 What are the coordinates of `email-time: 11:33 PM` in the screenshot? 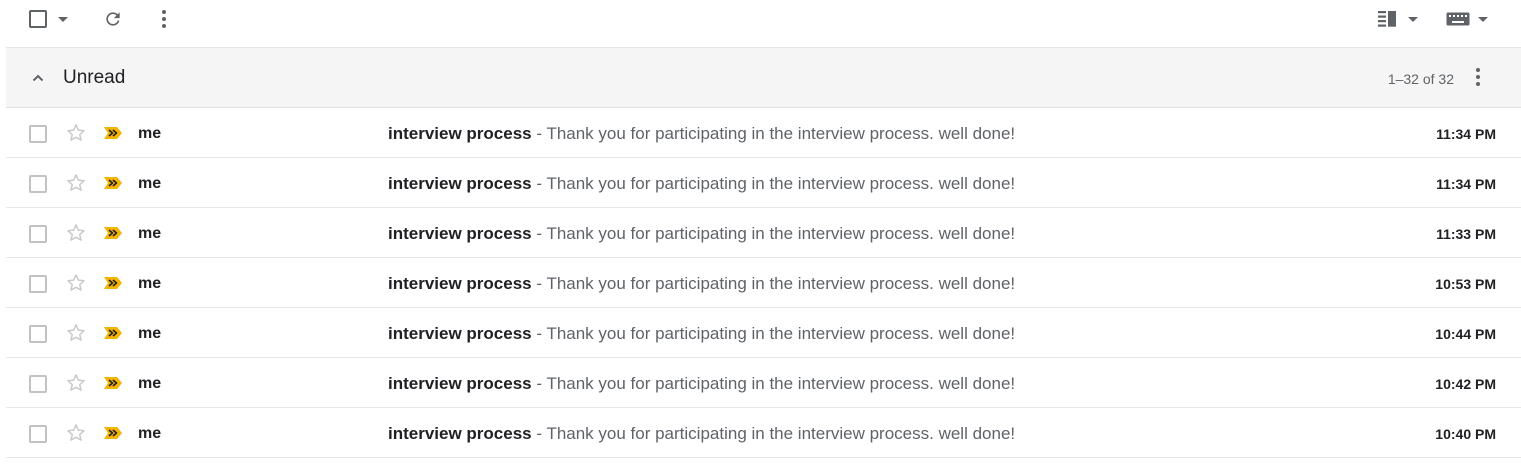 It's located at (1466, 234).